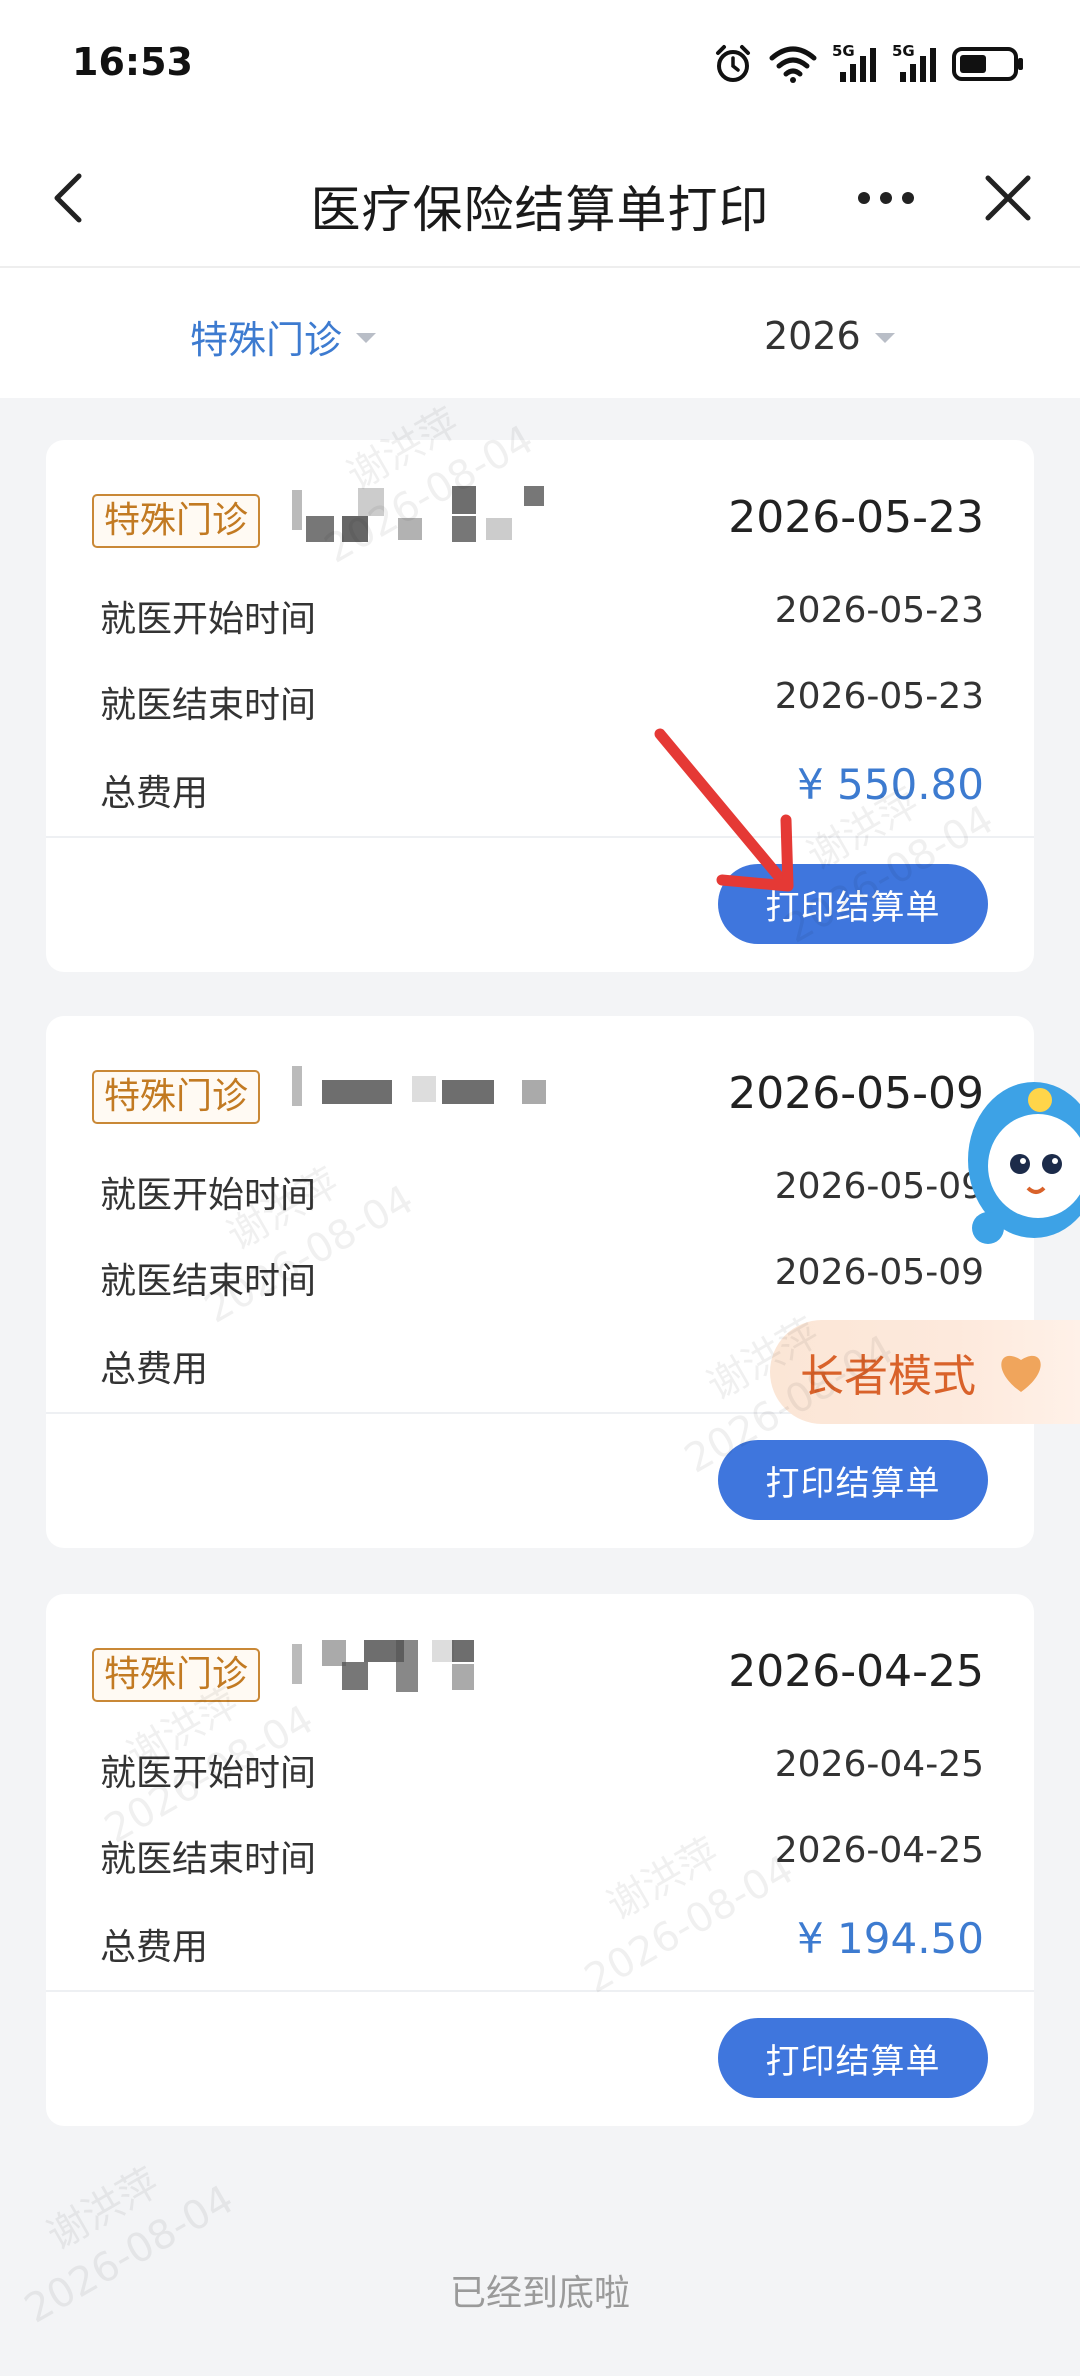 Image resolution: width=1080 pixels, height=2376 pixels. Describe the element at coordinates (540, 199) in the screenshot. I see `nav-bar: 医疗保险结算单打印` at that location.